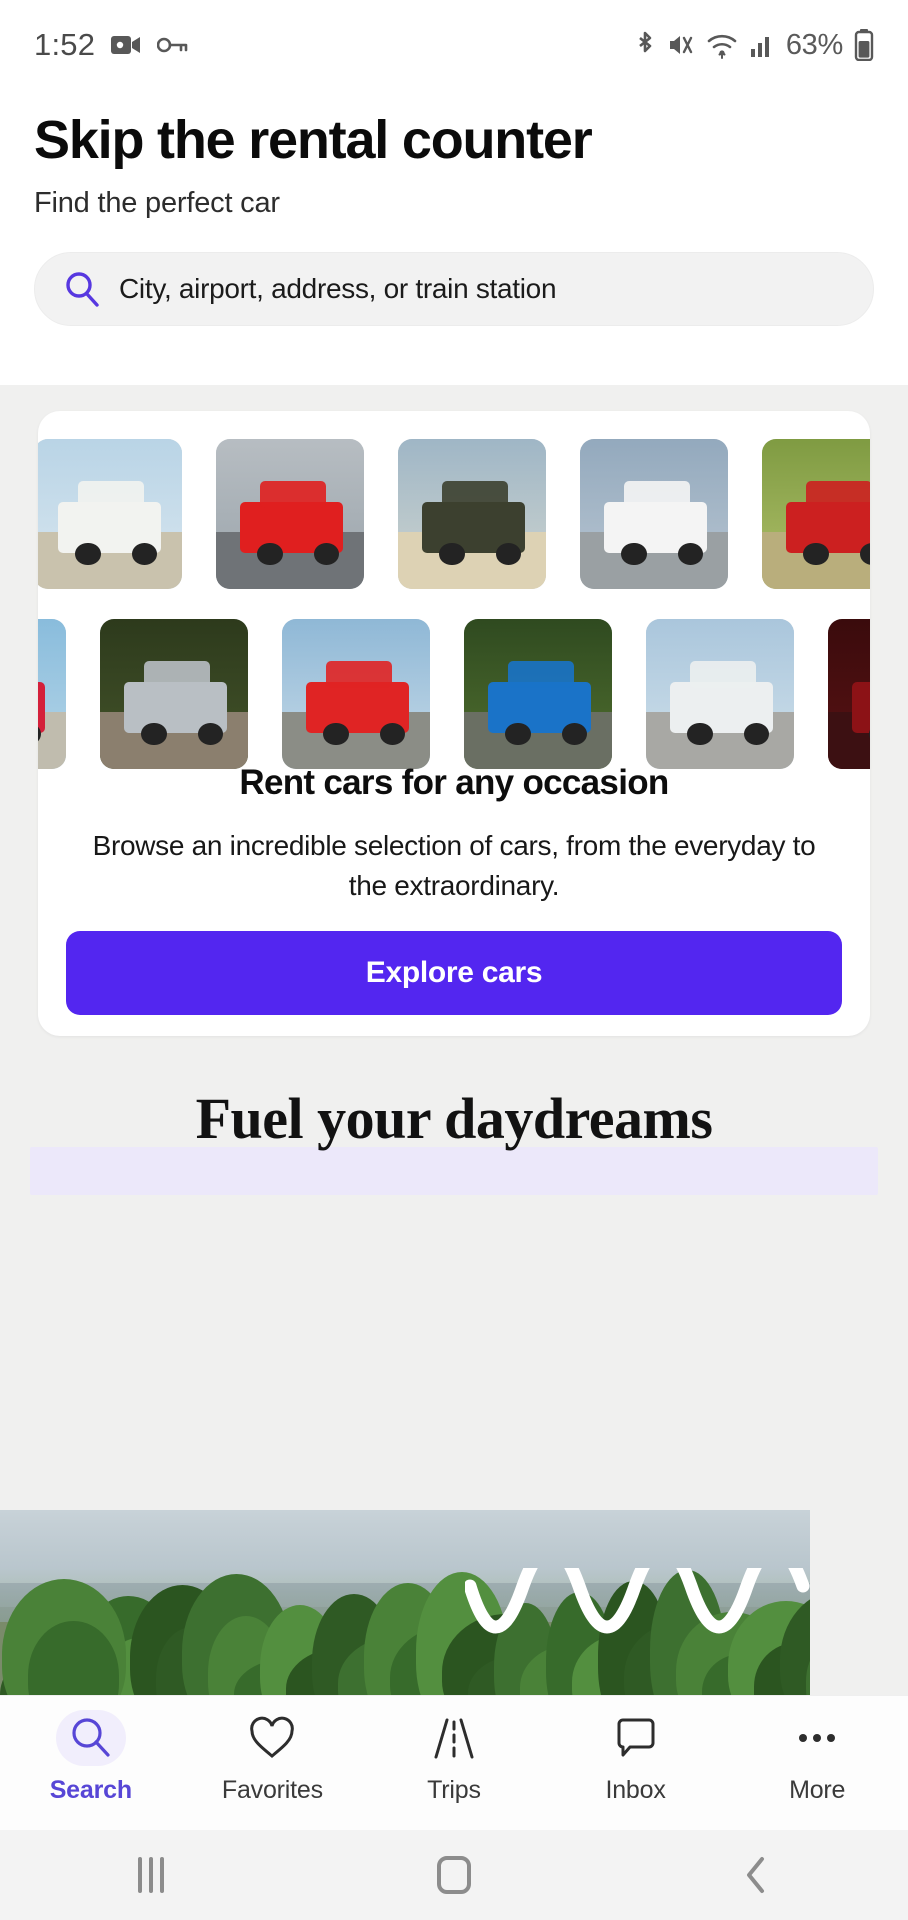 The image size is (908, 1920). I want to click on bluetooth-icon, so click(645, 45).